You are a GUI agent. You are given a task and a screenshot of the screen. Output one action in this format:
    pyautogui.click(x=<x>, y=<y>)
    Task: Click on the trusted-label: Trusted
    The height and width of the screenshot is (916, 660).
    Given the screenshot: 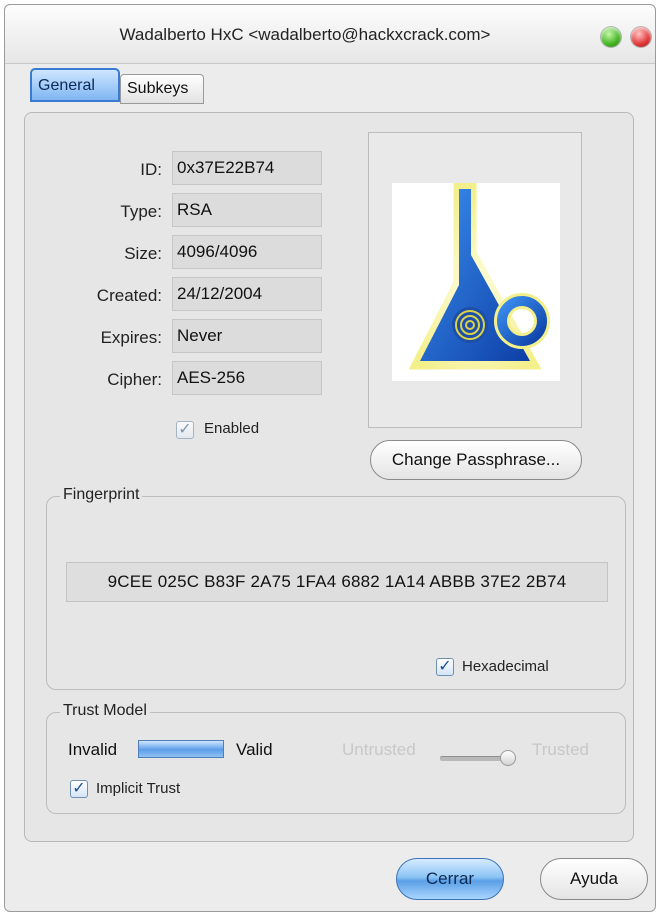 What is the action you would take?
    pyautogui.click(x=561, y=749)
    